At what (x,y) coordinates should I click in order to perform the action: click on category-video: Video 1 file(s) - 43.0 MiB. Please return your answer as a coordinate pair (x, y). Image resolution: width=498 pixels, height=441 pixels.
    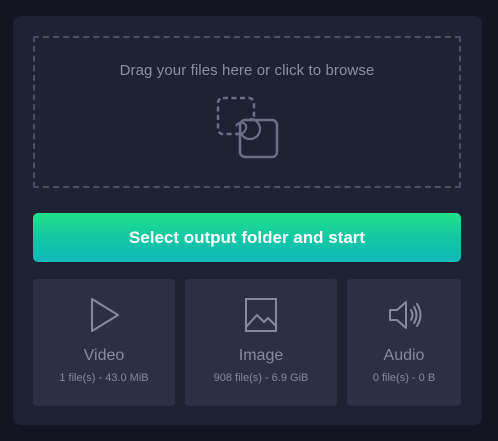
    Looking at the image, I should click on (104, 342).